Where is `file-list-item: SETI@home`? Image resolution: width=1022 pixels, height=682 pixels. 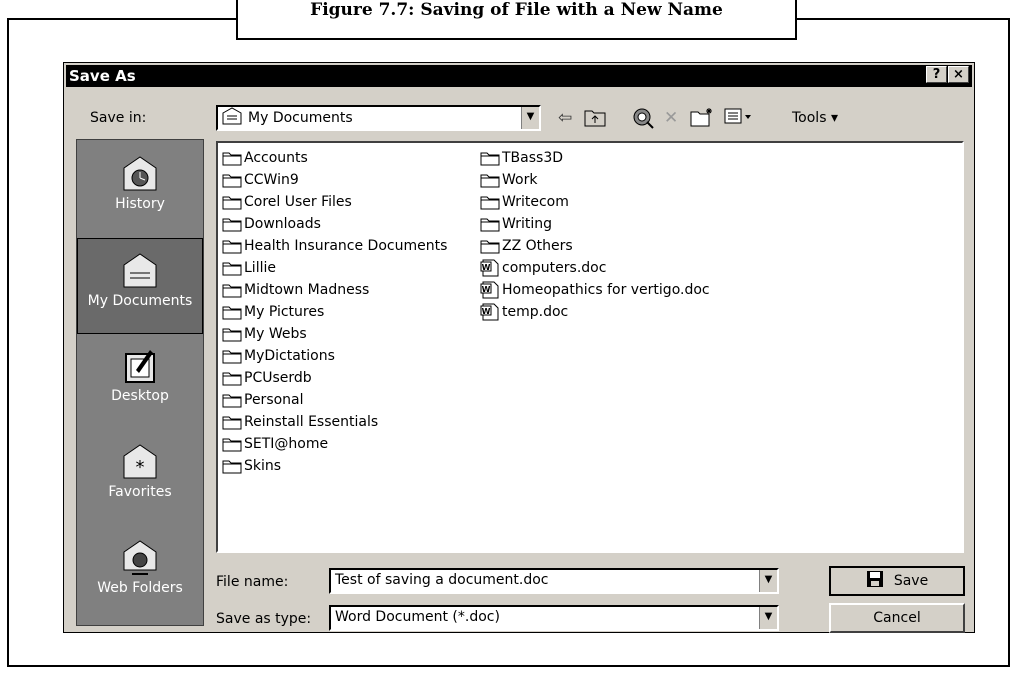
file-list-item: SETI@home is located at coordinates (334, 444).